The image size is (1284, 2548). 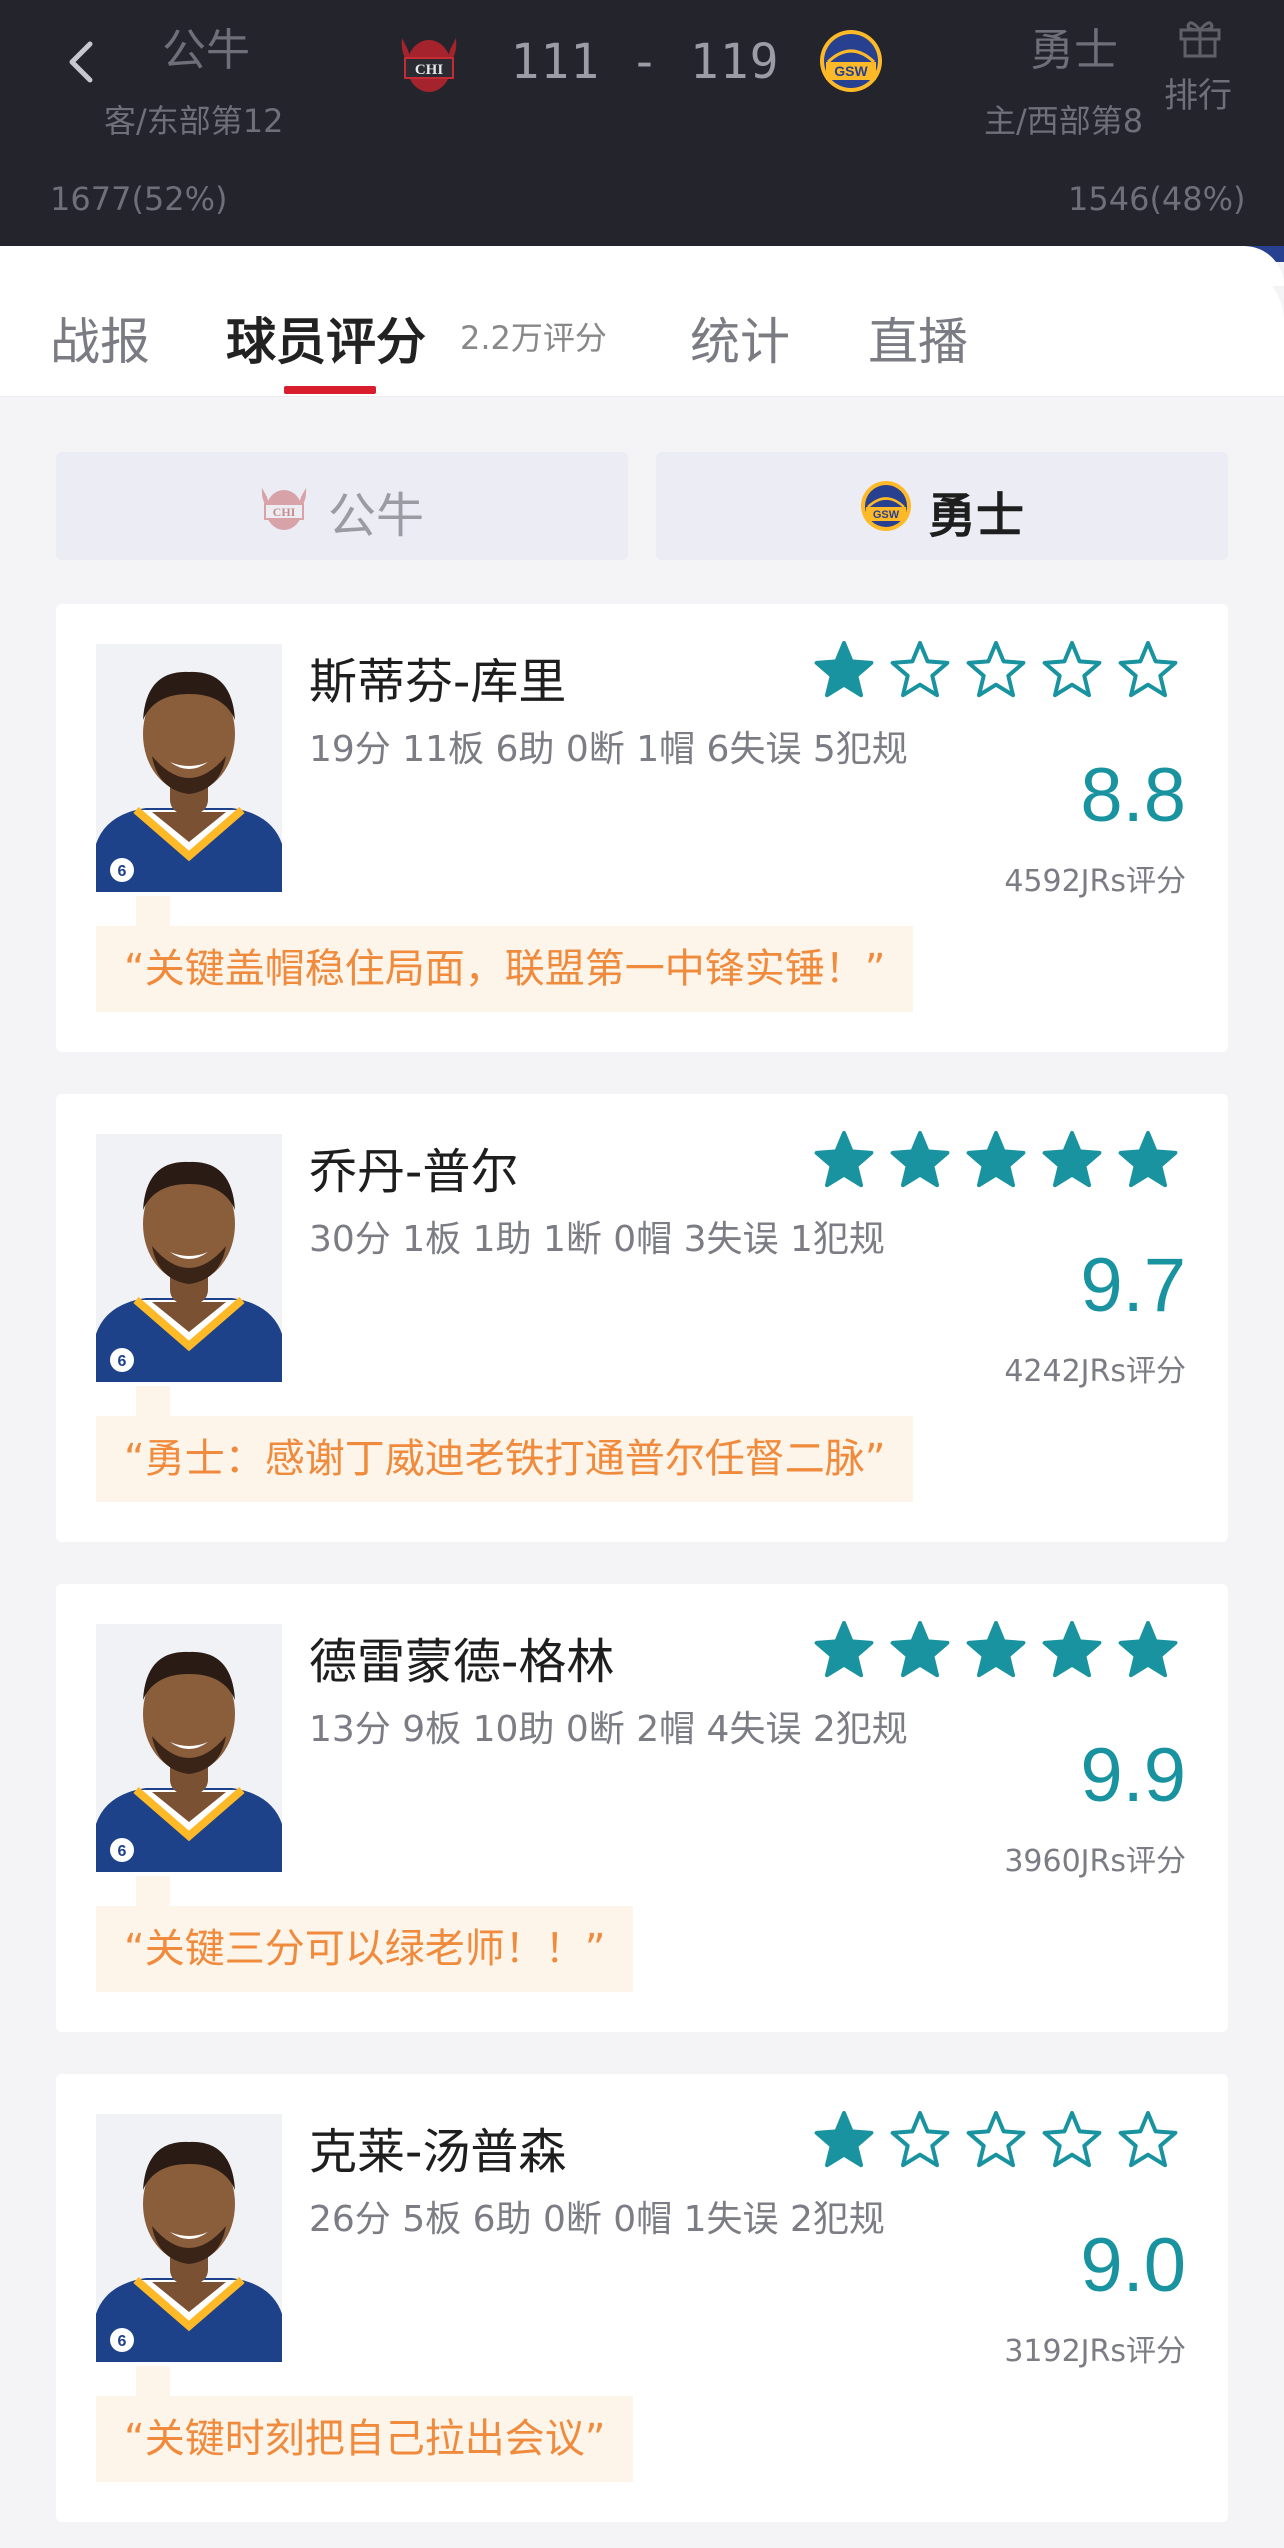 What do you see at coordinates (1200, 39) in the screenshot?
I see `gift-icon` at bounding box center [1200, 39].